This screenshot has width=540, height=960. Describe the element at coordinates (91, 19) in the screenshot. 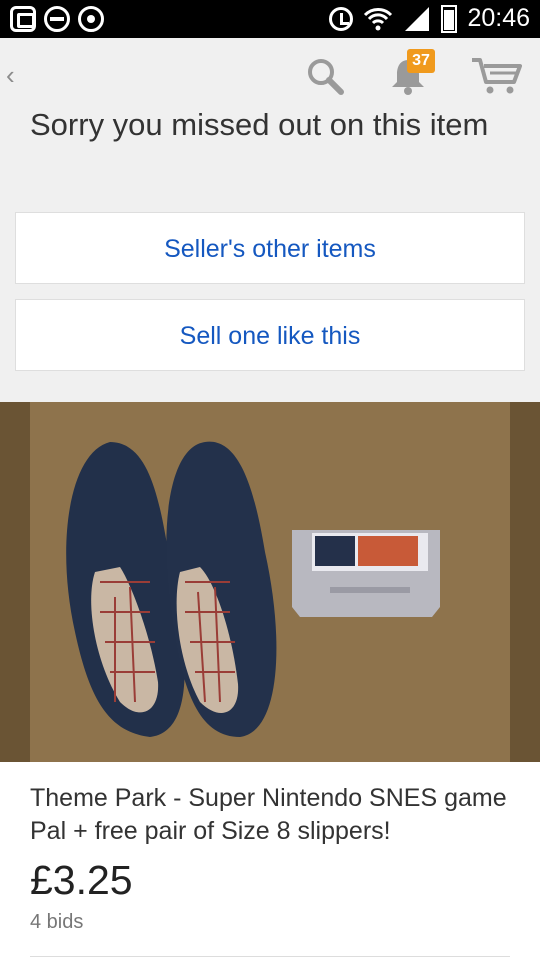

I see `disc-icon` at that location.